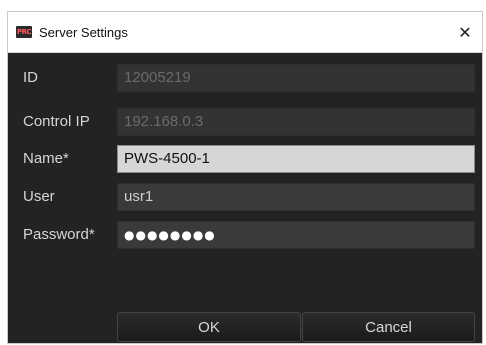  I want to click on name-field: PWS-4500-1, so click(296, 159).